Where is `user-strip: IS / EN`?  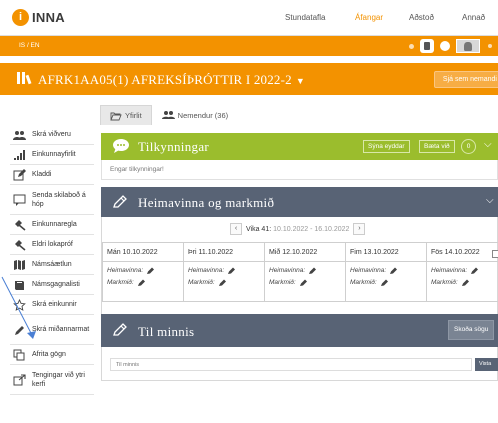 user-strip: IS / EN is located at coordinates (249, 46).